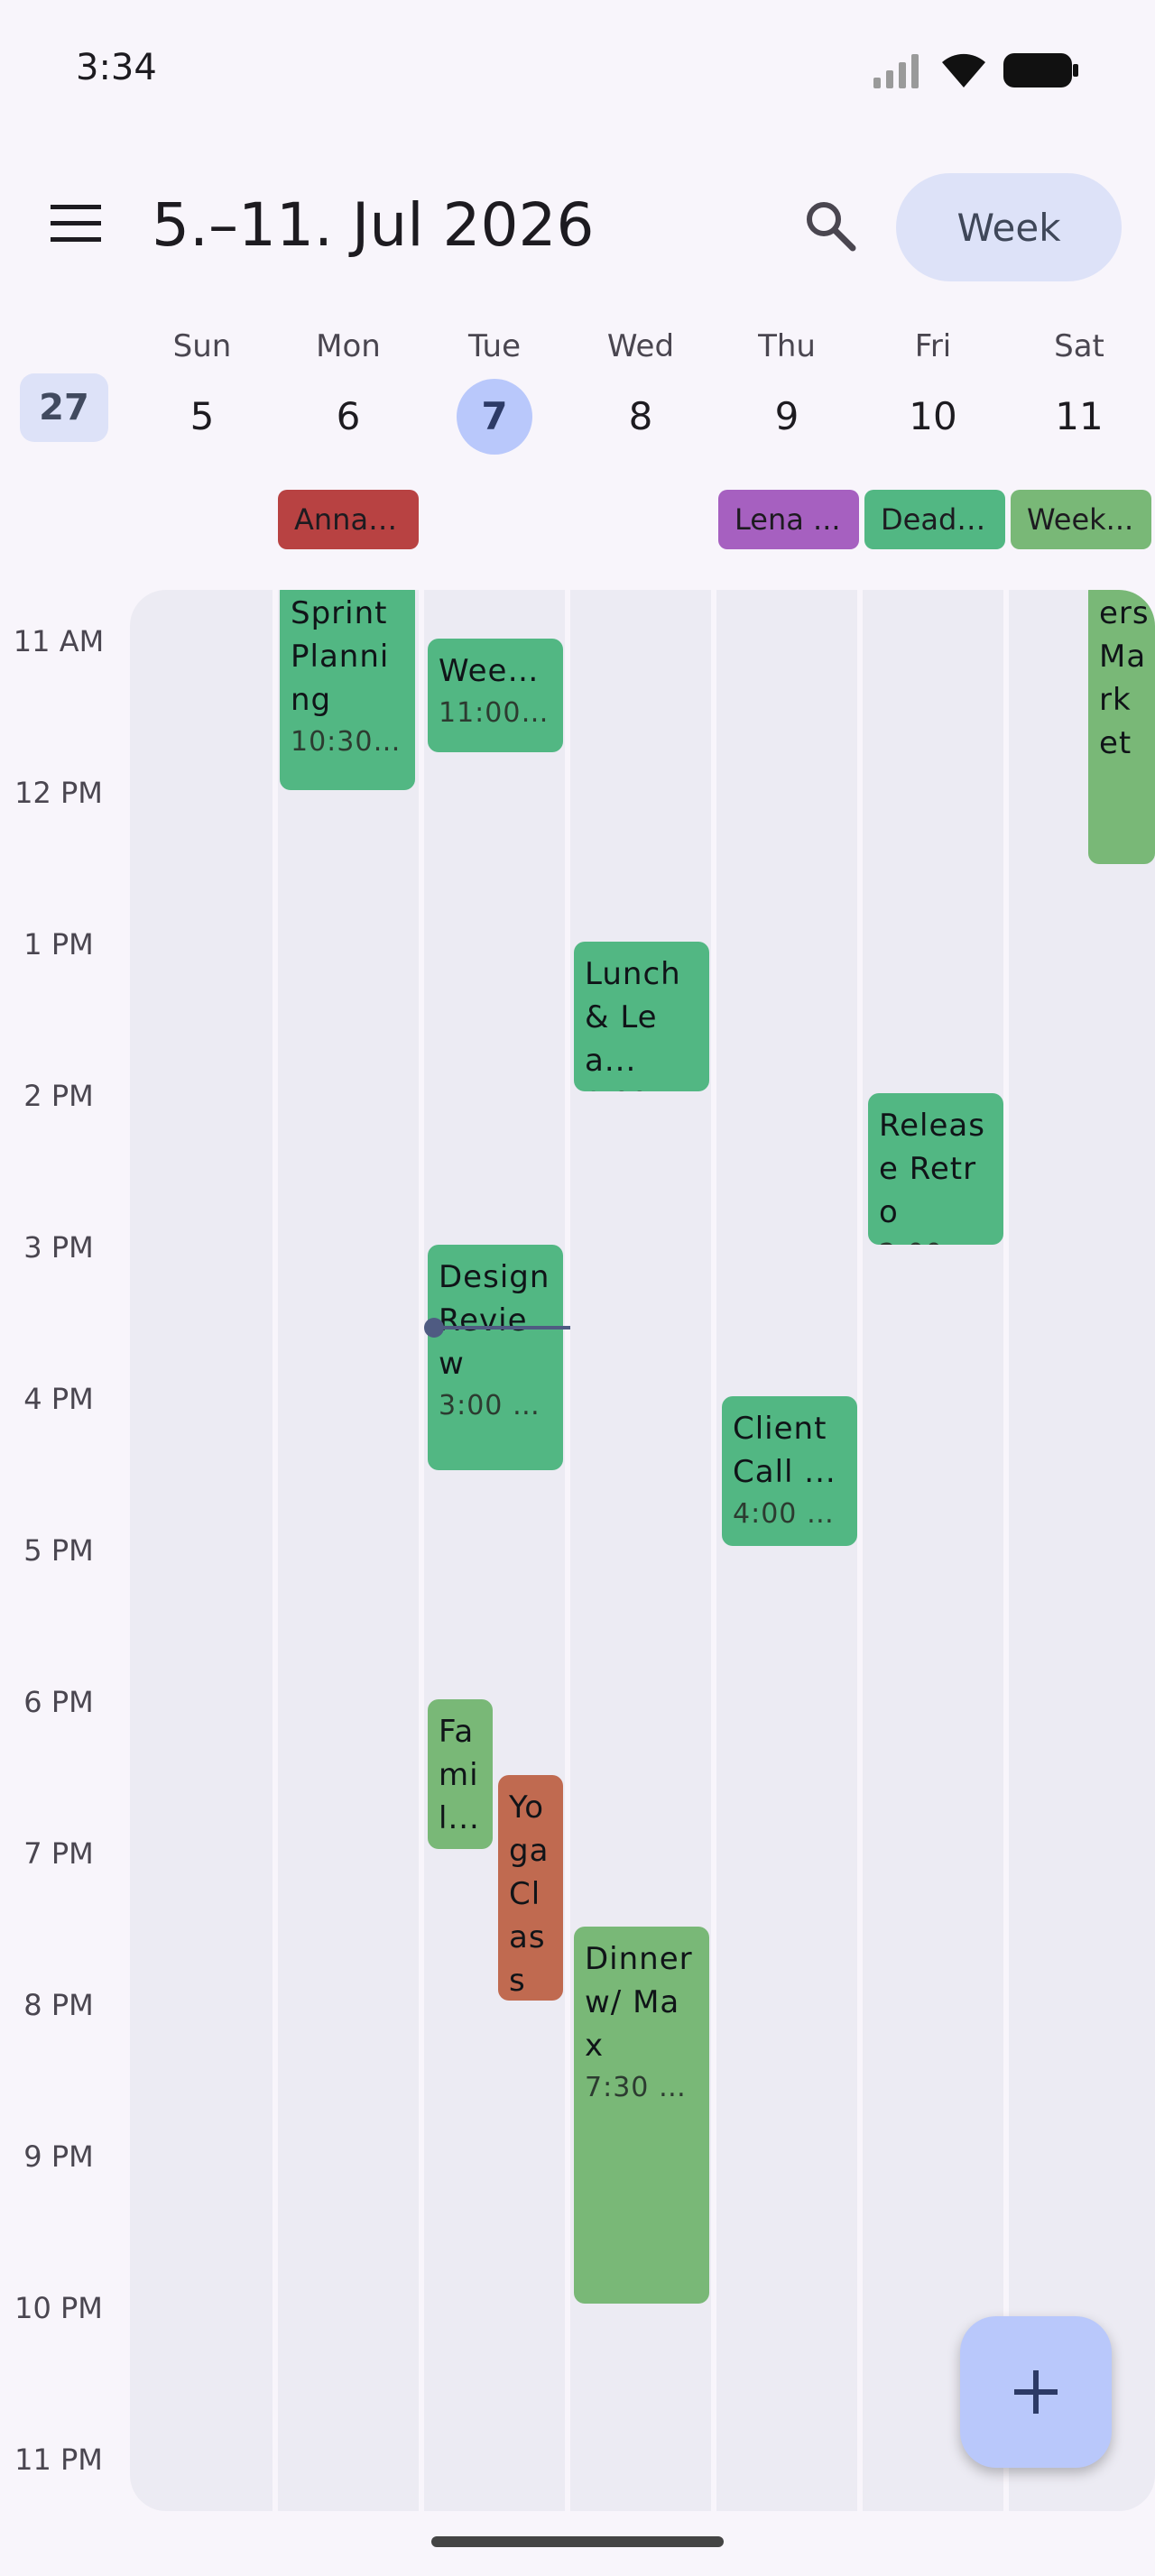 Image resolution: width=1155 pixels, height=2576 pixels. What do you see at coordinates (58, 2460) in the screenshot?
I see `hour-label: 11 PM` at bounding box center [58, 2460].